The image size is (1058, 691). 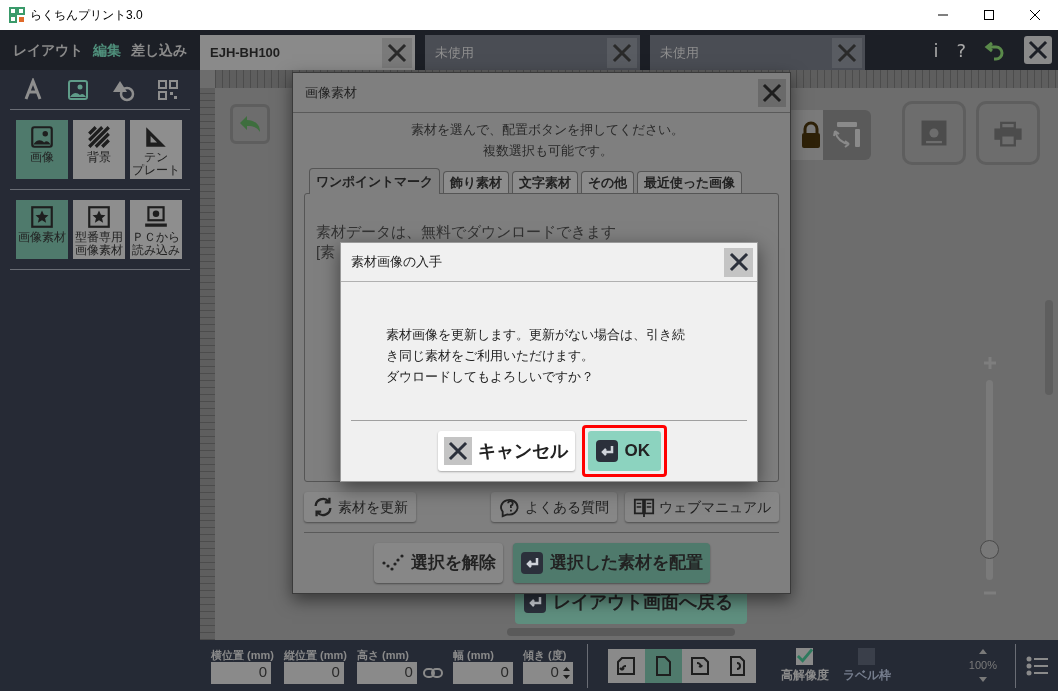 What do you see at coordinates (396, 262) in the screenshot?
I see `dialog-title: 素材画像の入手` at bounding box center [396, 262].